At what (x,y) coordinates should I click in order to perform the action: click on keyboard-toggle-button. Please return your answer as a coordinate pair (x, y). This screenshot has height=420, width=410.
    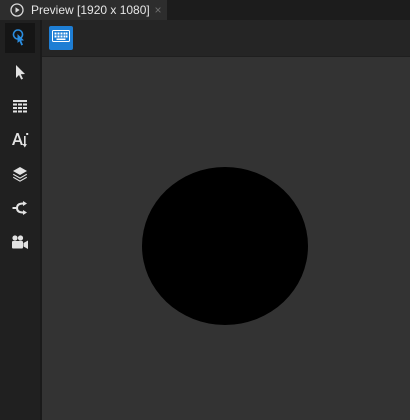
    Looking at the image, I should click on (61, 38).